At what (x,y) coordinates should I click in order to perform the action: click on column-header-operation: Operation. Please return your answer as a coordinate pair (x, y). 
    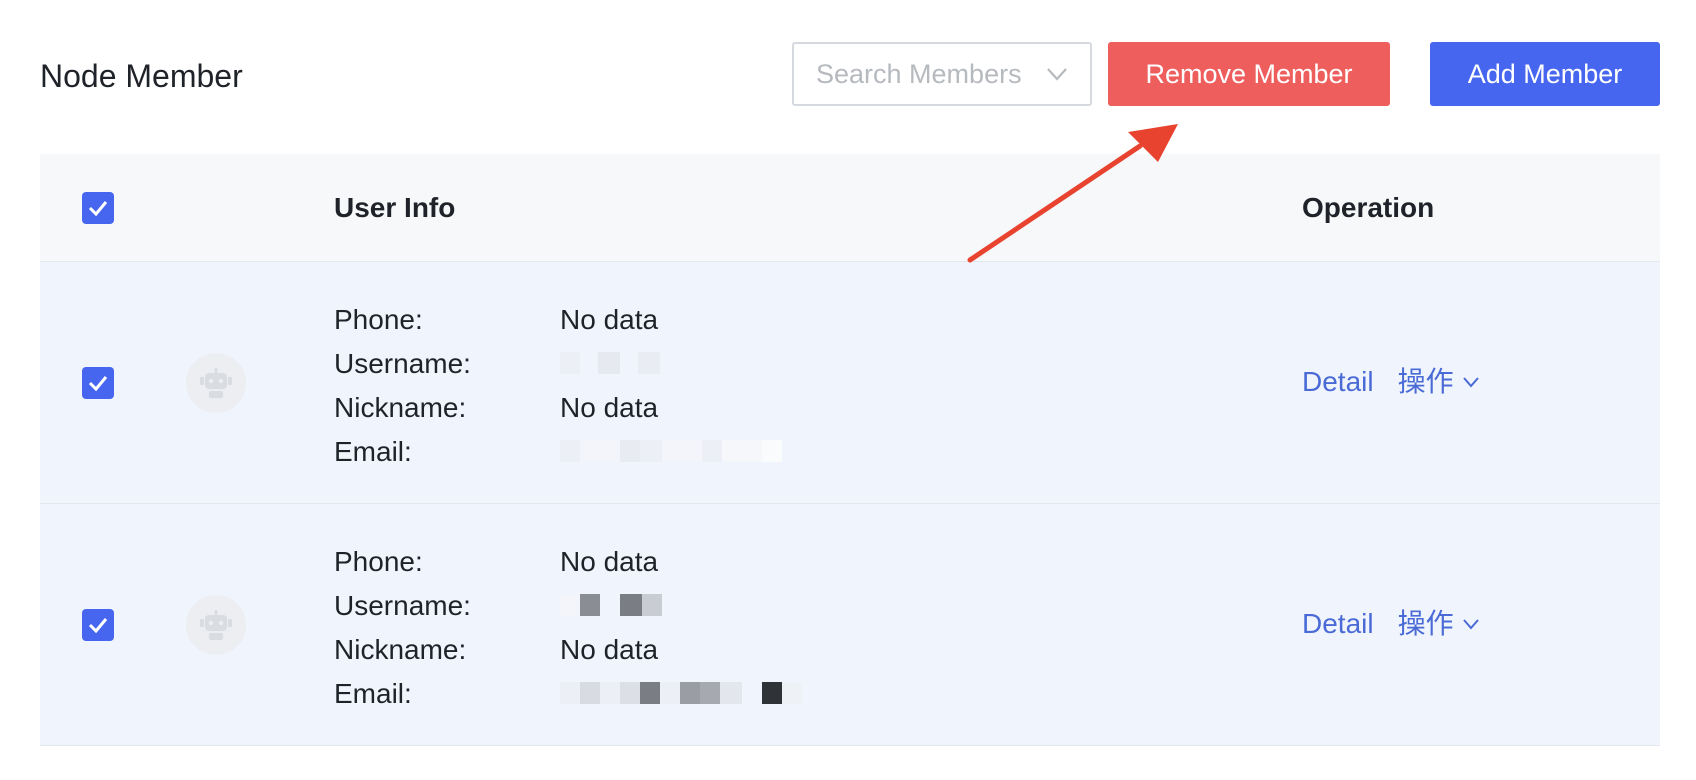
    Looking at the image, I should click on (1368, 207).